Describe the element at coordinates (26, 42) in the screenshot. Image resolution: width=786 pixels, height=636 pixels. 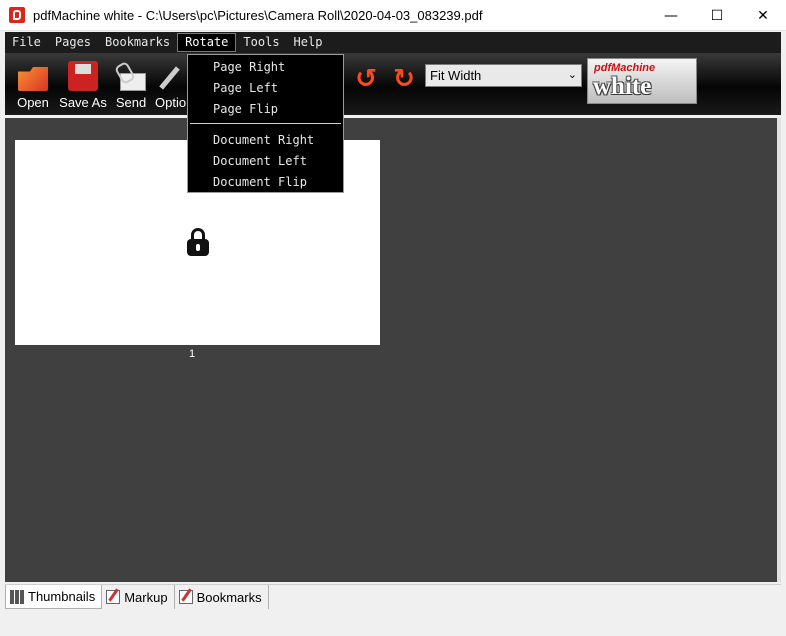
I see `menu-file: File` at that location.